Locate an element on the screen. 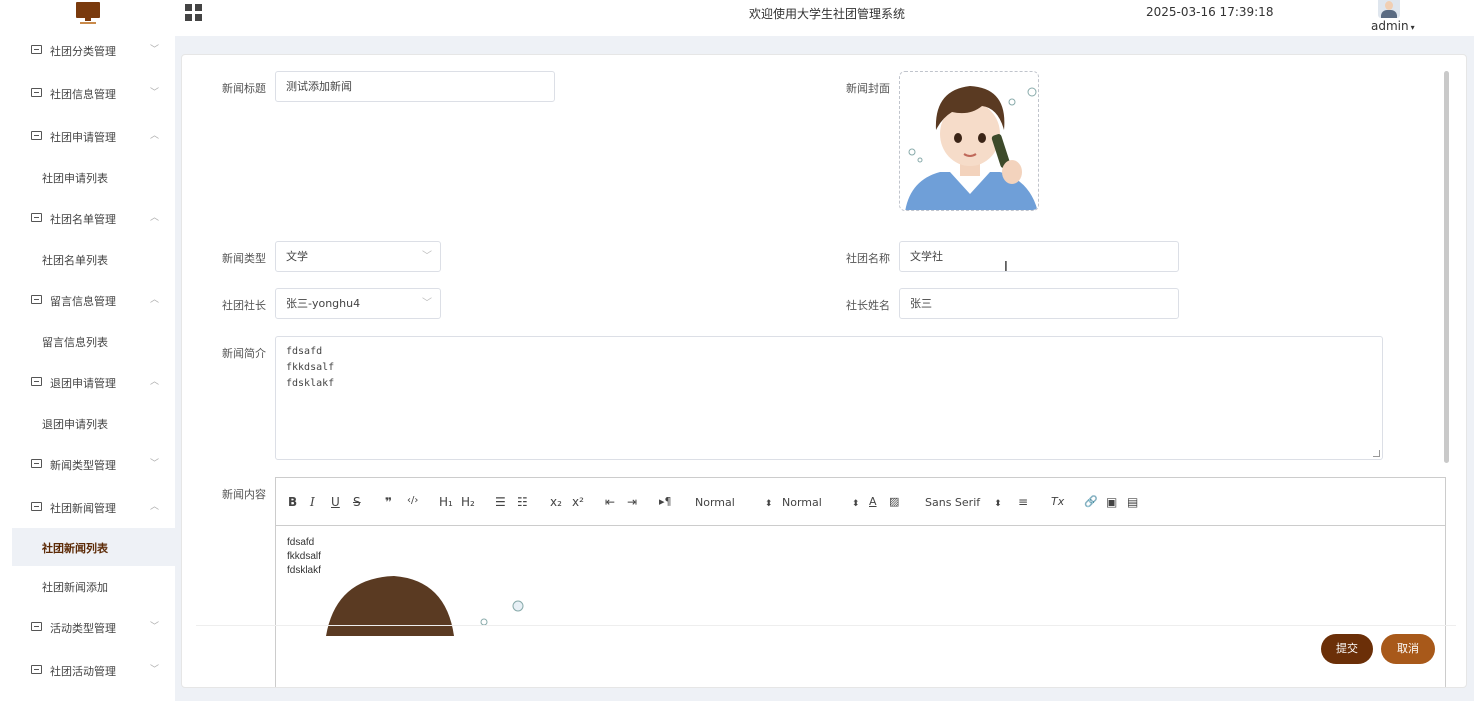 The image size is (1474, 701). user-avatar is located at coordinates (1389, 9).